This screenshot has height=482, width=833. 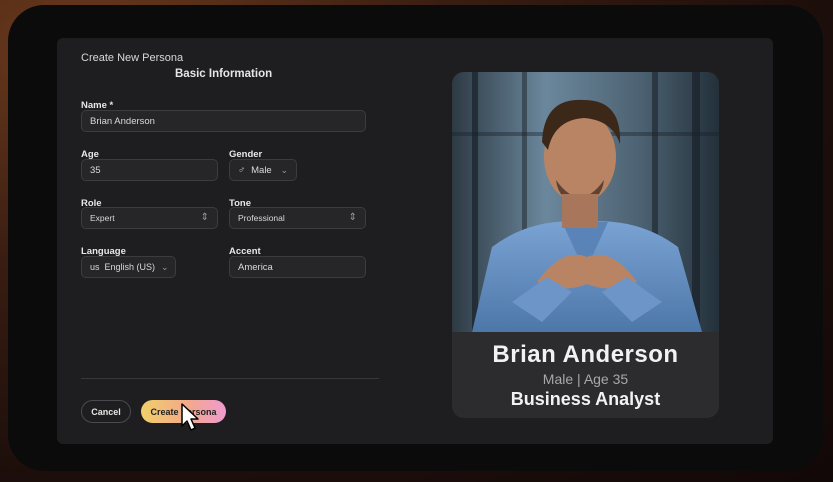 What do you see at coordinates (261, 218) in the screenshot?
I see `tone-value: Professional` at bounding box center [261, 218].